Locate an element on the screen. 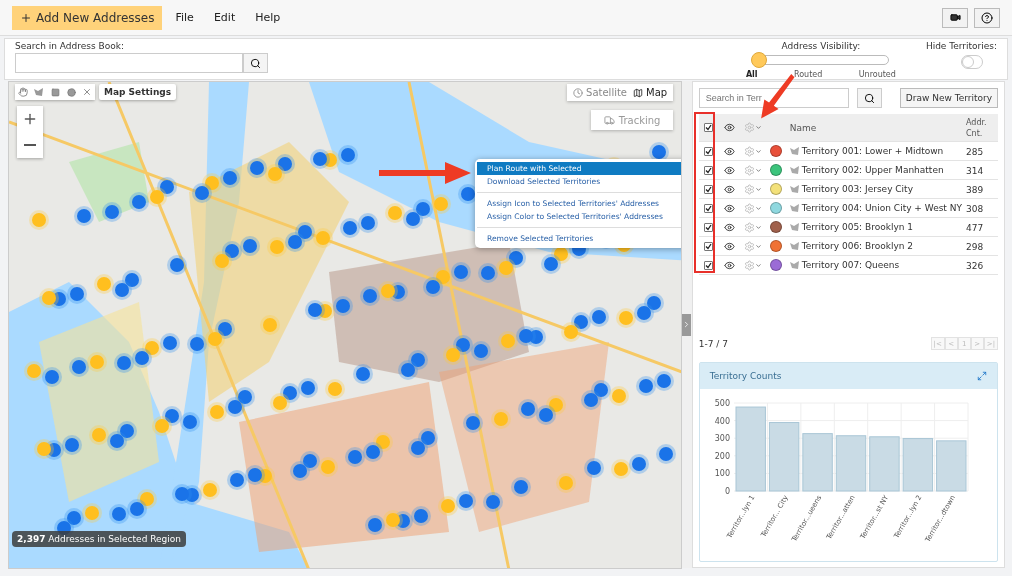  truck-icon is located at coordinates (609, 120).